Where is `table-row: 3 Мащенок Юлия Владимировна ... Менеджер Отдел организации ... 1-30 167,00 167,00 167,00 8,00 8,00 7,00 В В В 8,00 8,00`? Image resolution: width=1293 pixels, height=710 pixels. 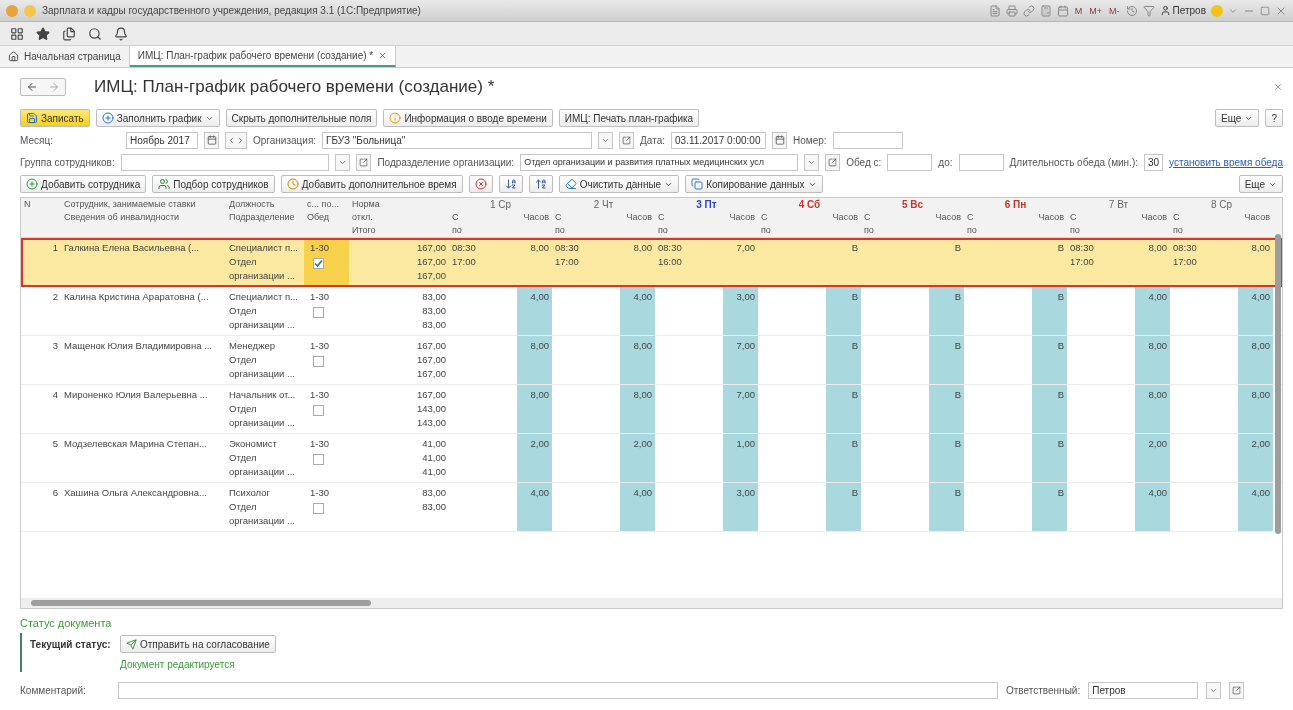 table-row: 3 Мащенок Юлия Владимировна ... Менеджер Отдел организации ... 1-30 167,00 167,00 167,00 8,00 8,00 7,00 В В В 8,00 8,00 is located at coordinates (651, 360).